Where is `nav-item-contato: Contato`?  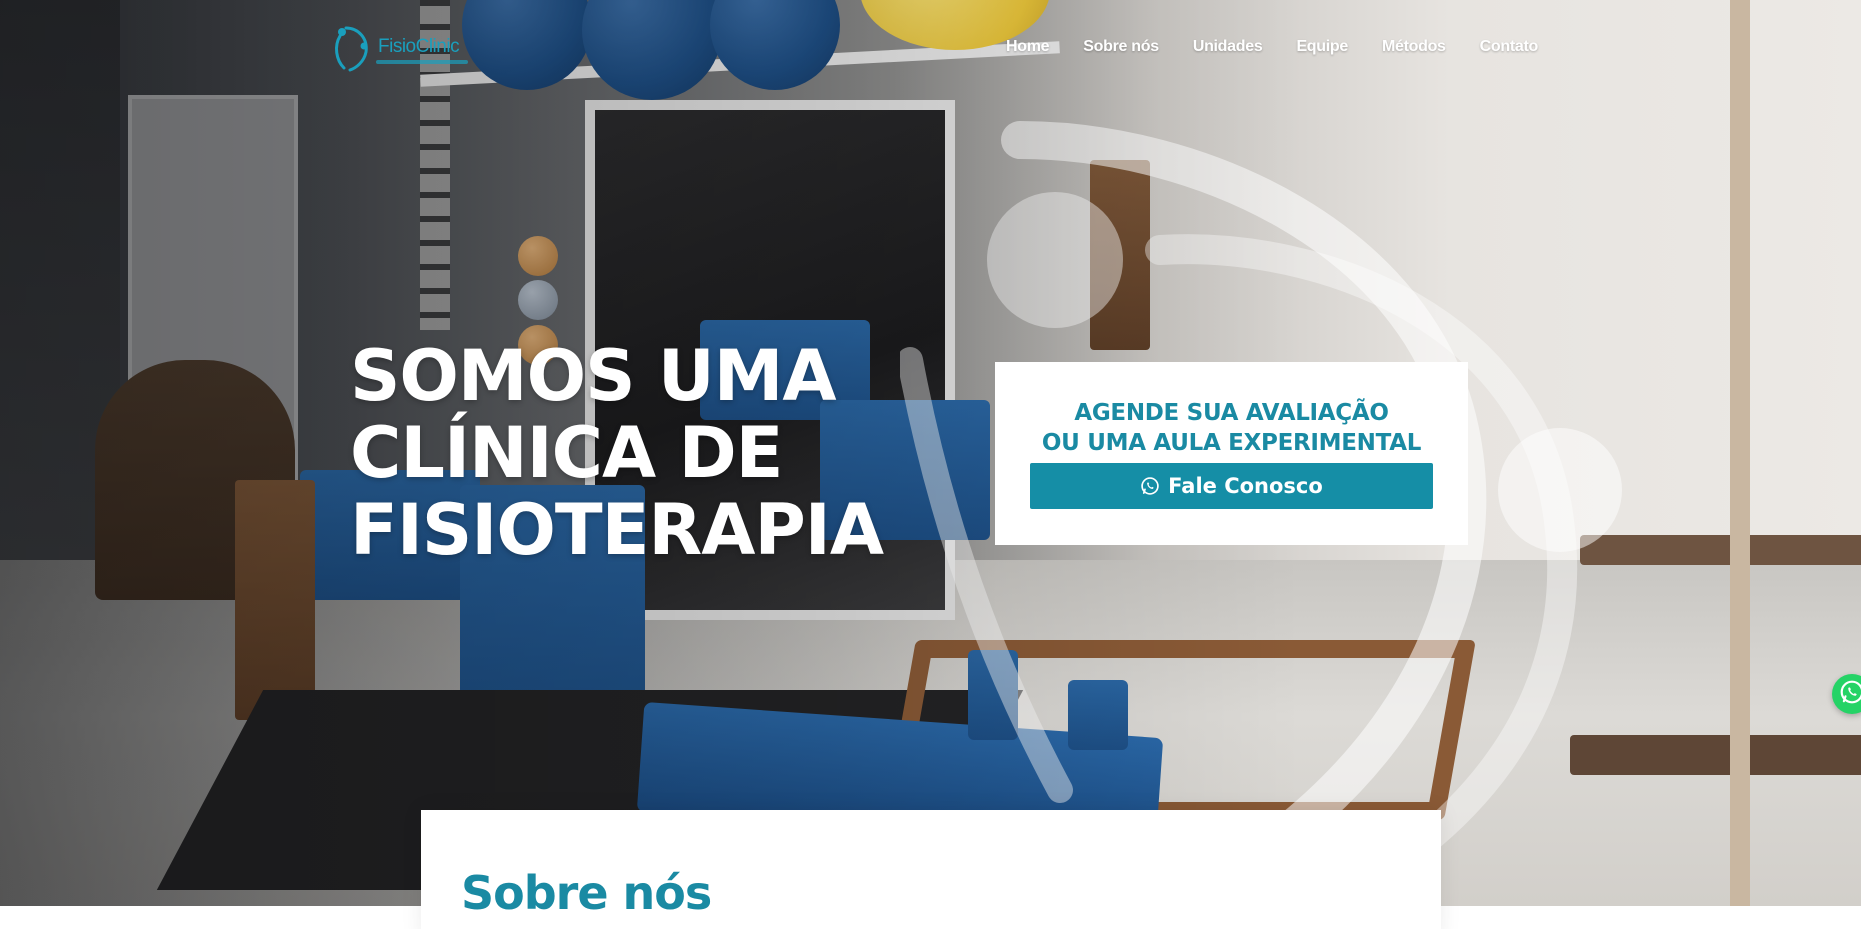 nav-item-contato: Contato is located at coordinates (1509, 49).